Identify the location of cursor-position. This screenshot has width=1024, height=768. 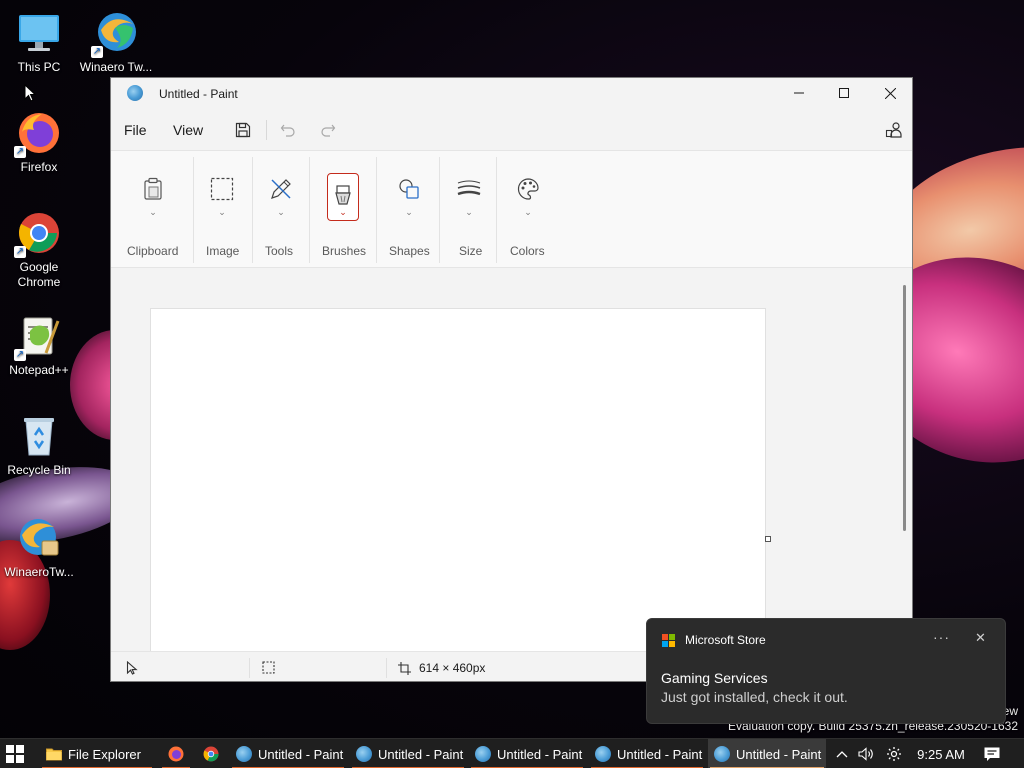
(132, 668).